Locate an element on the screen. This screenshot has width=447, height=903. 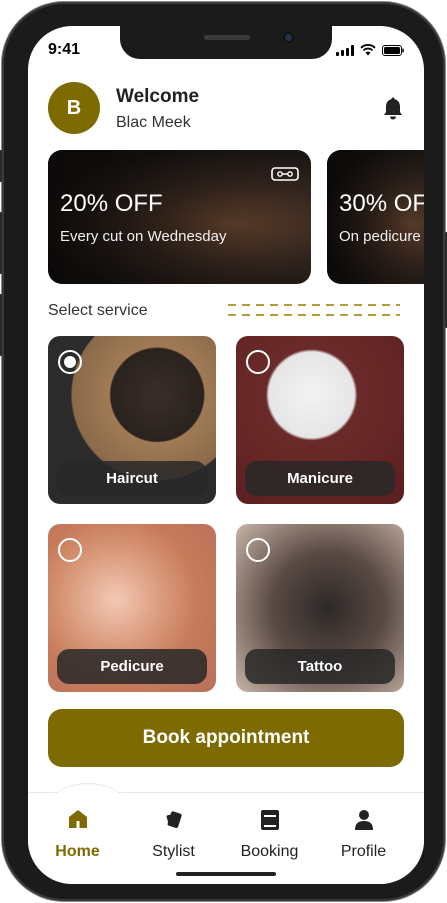
status-time: 9:41 is located at coordinates (64, 49).